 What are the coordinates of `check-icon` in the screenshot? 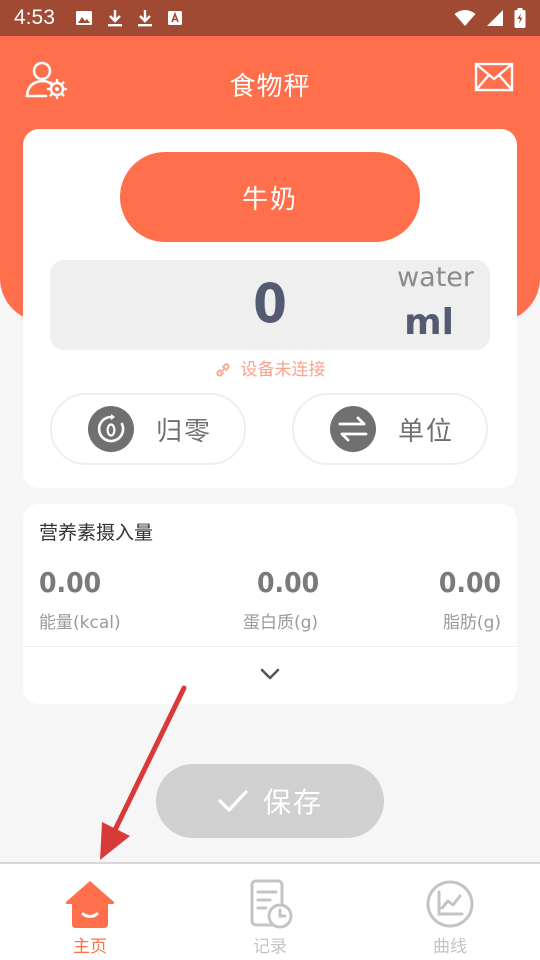 It's located at (233, 801).